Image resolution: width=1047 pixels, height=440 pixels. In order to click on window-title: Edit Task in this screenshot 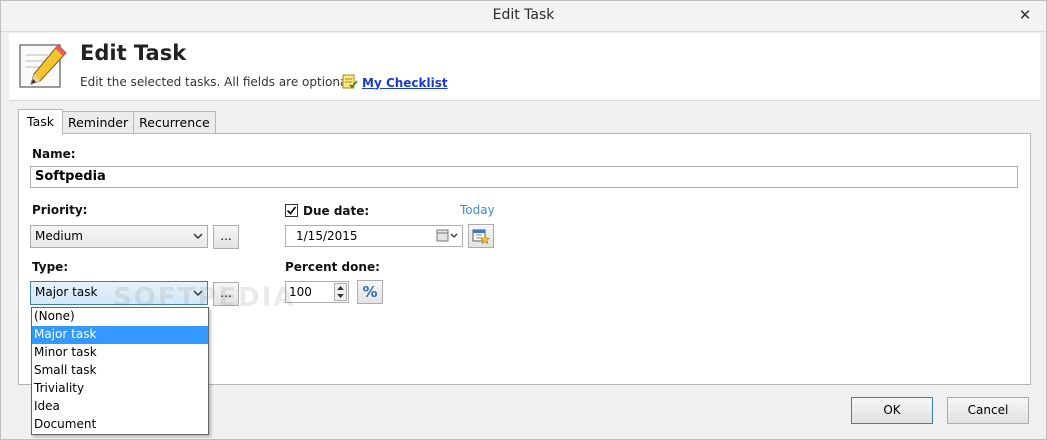, I will do `click(523, 15)`.